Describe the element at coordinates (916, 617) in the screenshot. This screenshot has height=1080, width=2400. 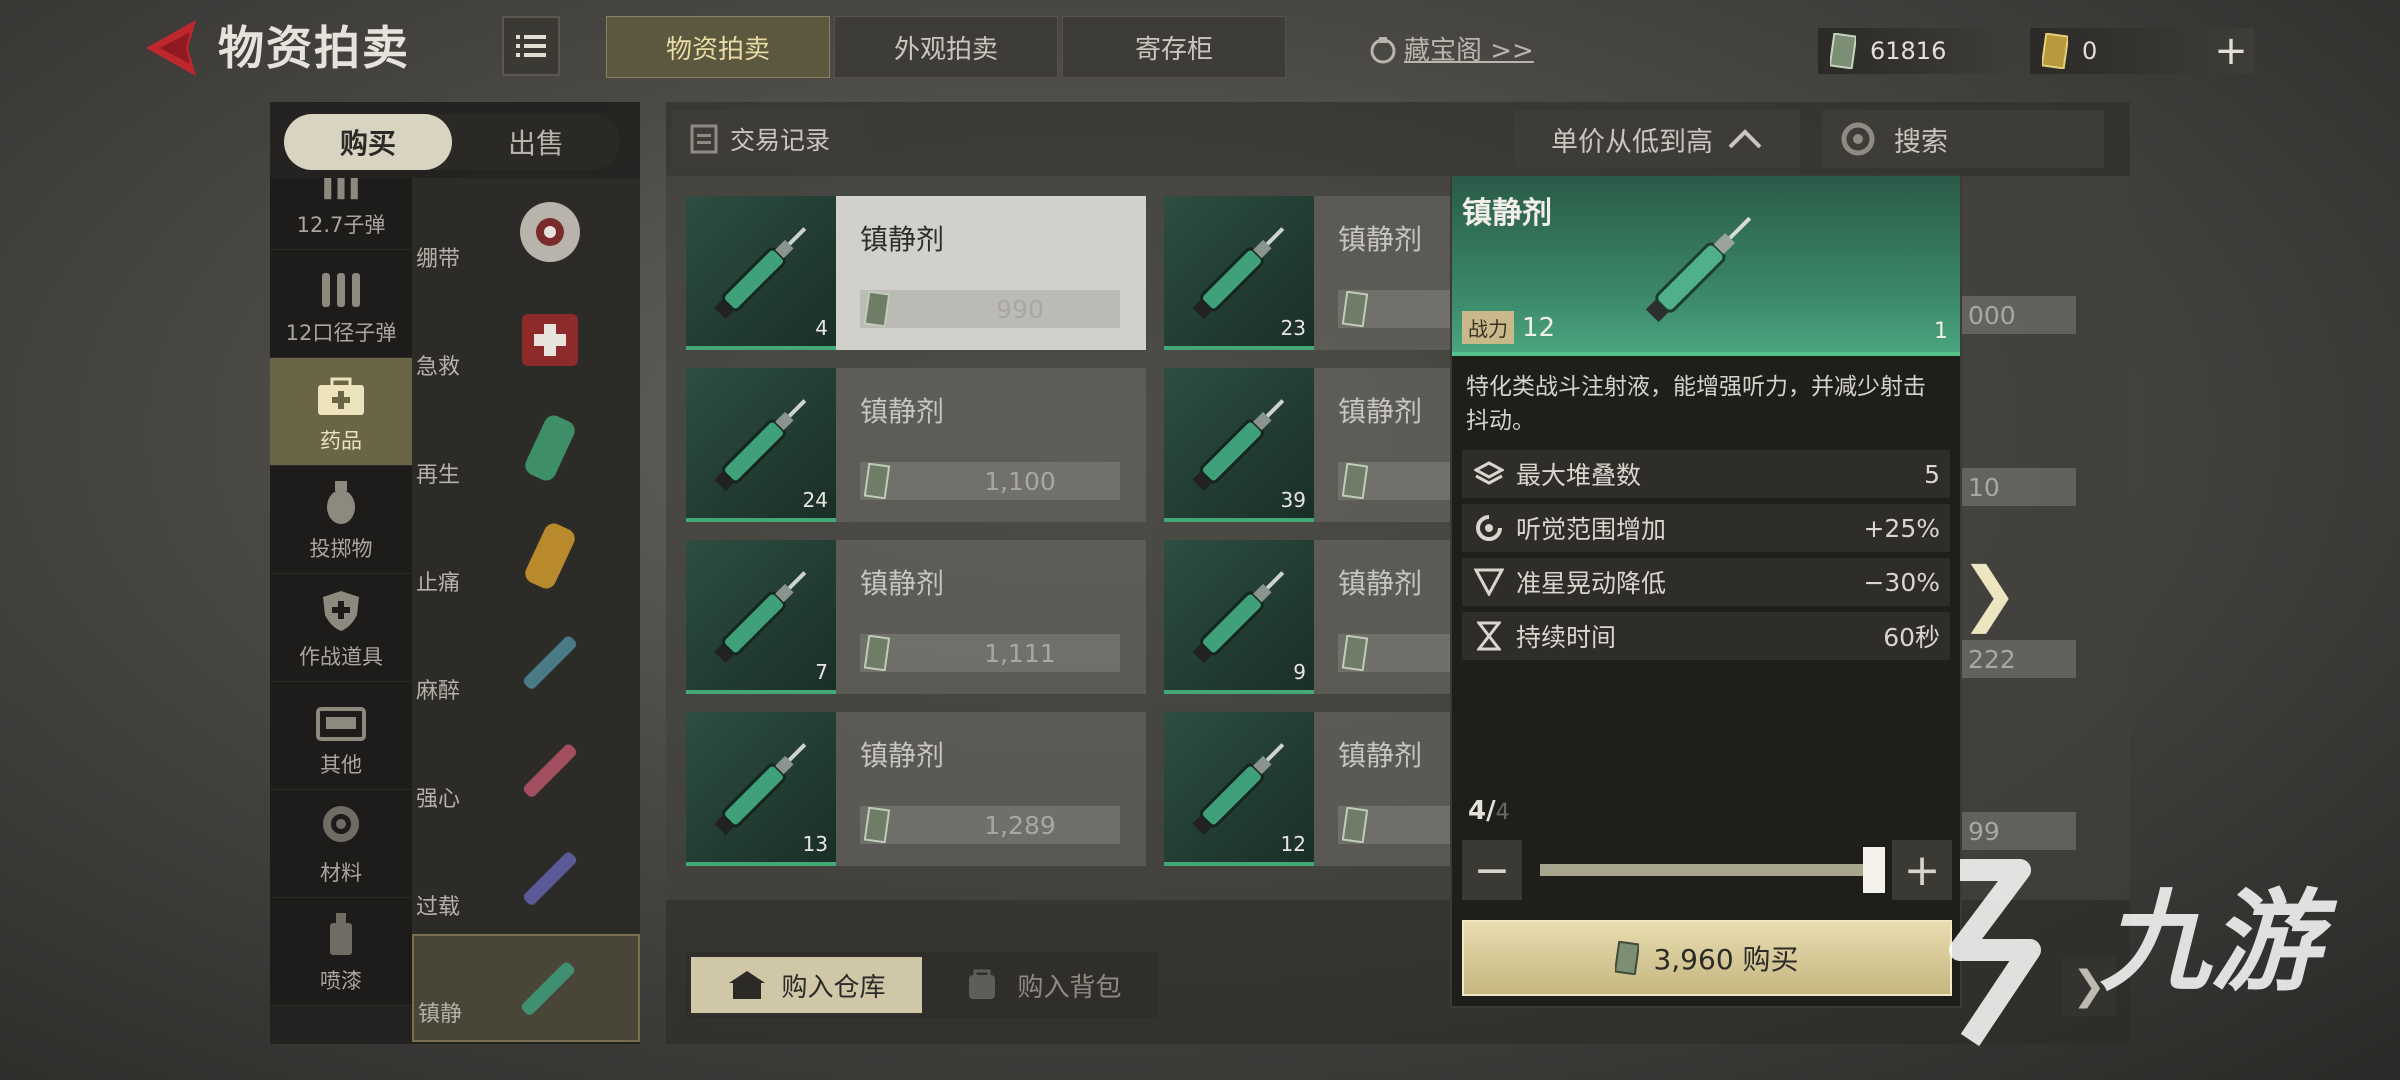
I see `listing-card: 7 镇静剂 1,111` at that location.